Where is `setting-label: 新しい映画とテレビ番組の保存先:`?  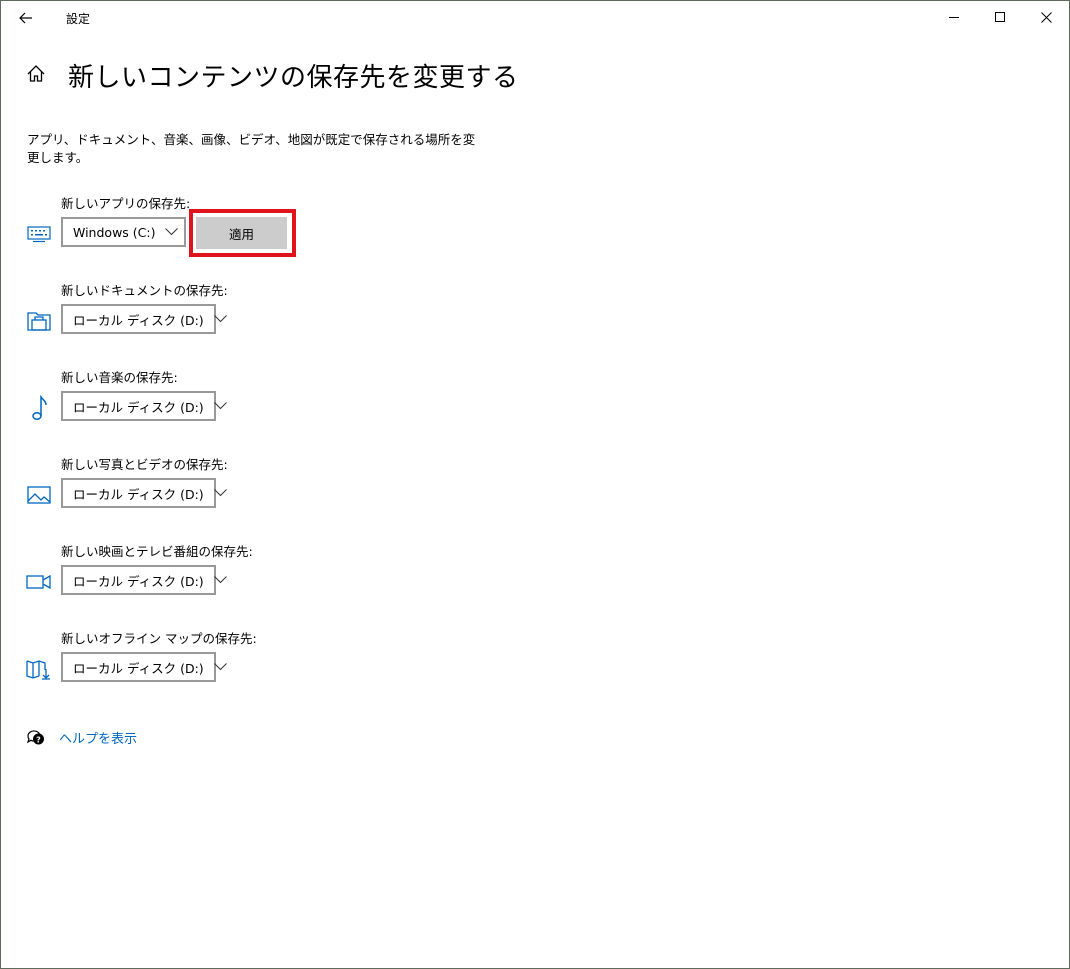
setting-label: 新しい映画とテレビ番組の保存先: is located at coordinates (157, 551).